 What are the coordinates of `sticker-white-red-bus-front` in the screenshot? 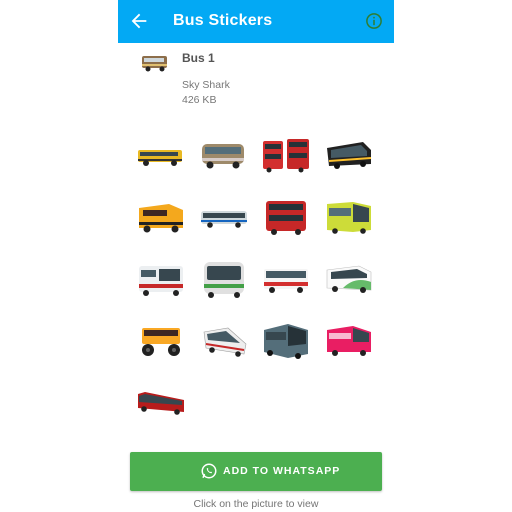 It's located at (161, 280).